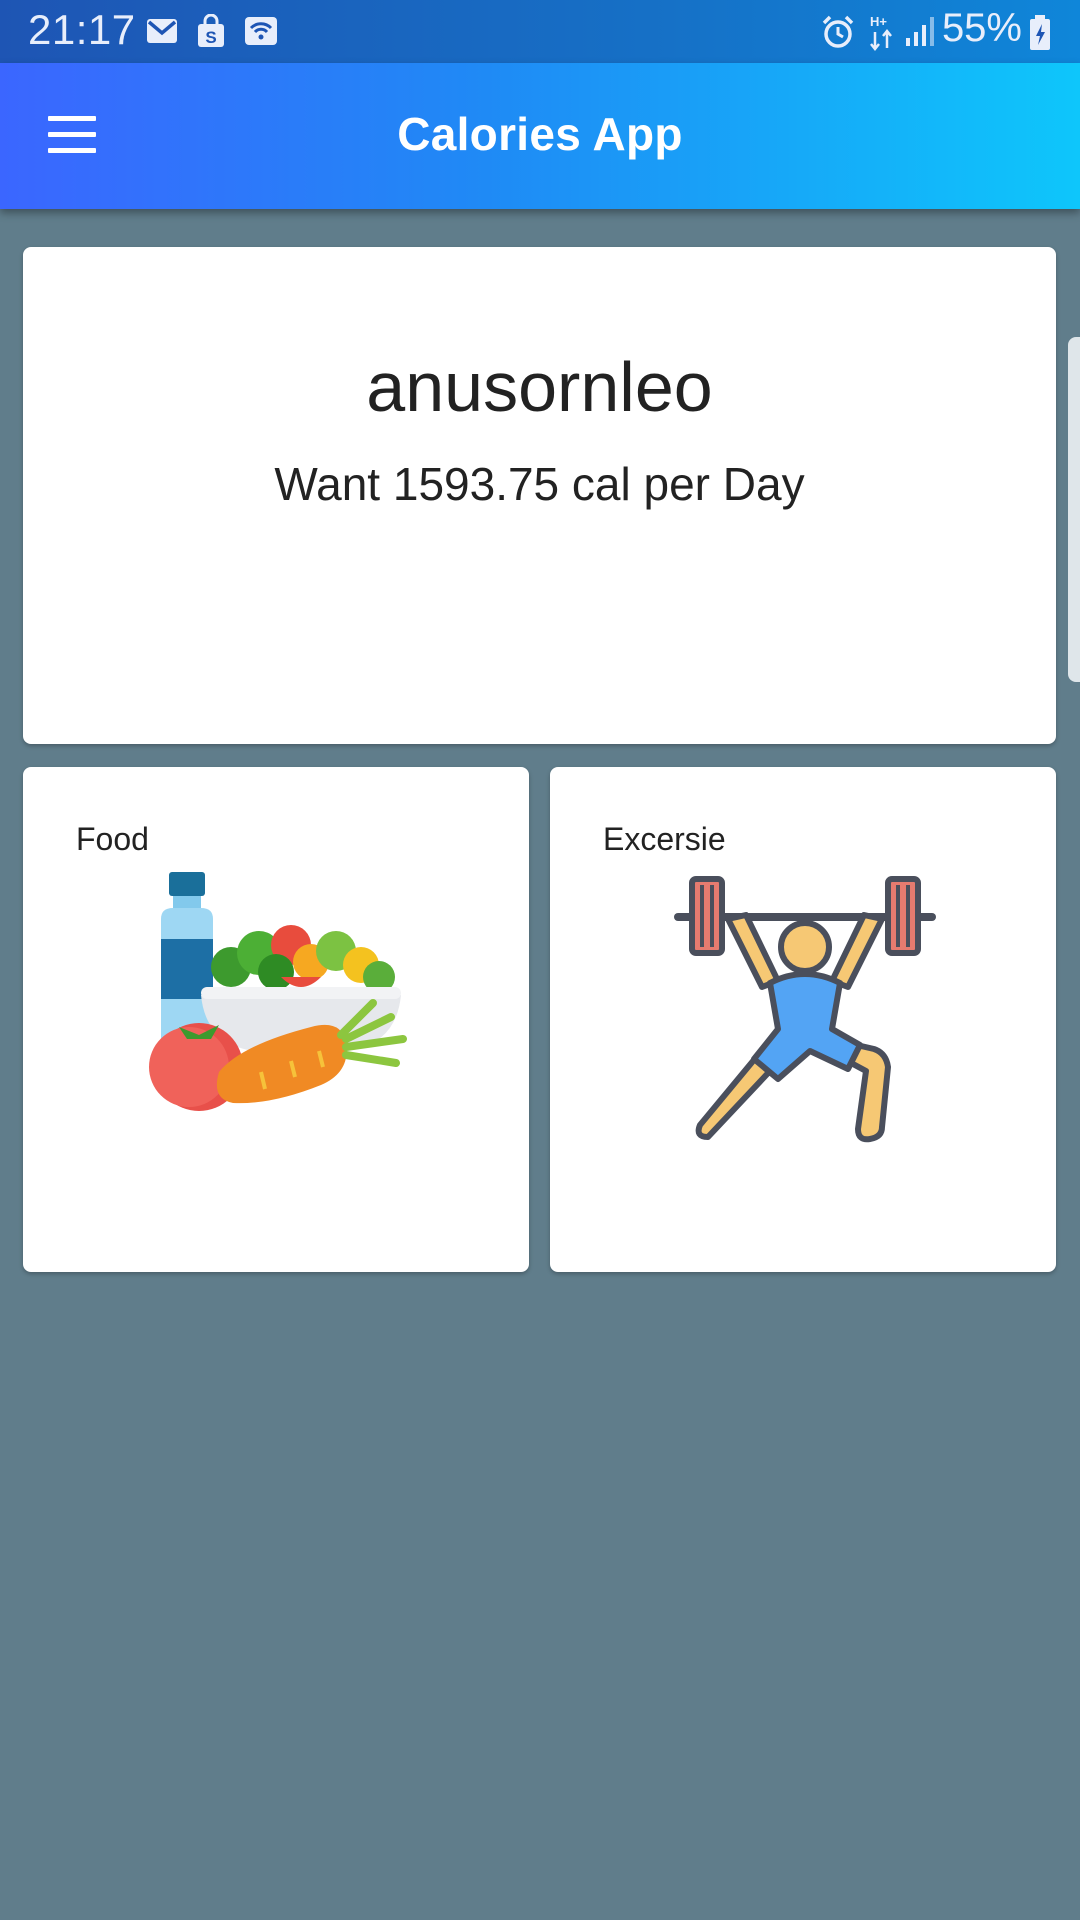 The width and height of the screenshot is (1080, 1920). Describe the element at coordinates (881, 33) in the screenshot. I see `data-arrows-icon: H+` at that location.